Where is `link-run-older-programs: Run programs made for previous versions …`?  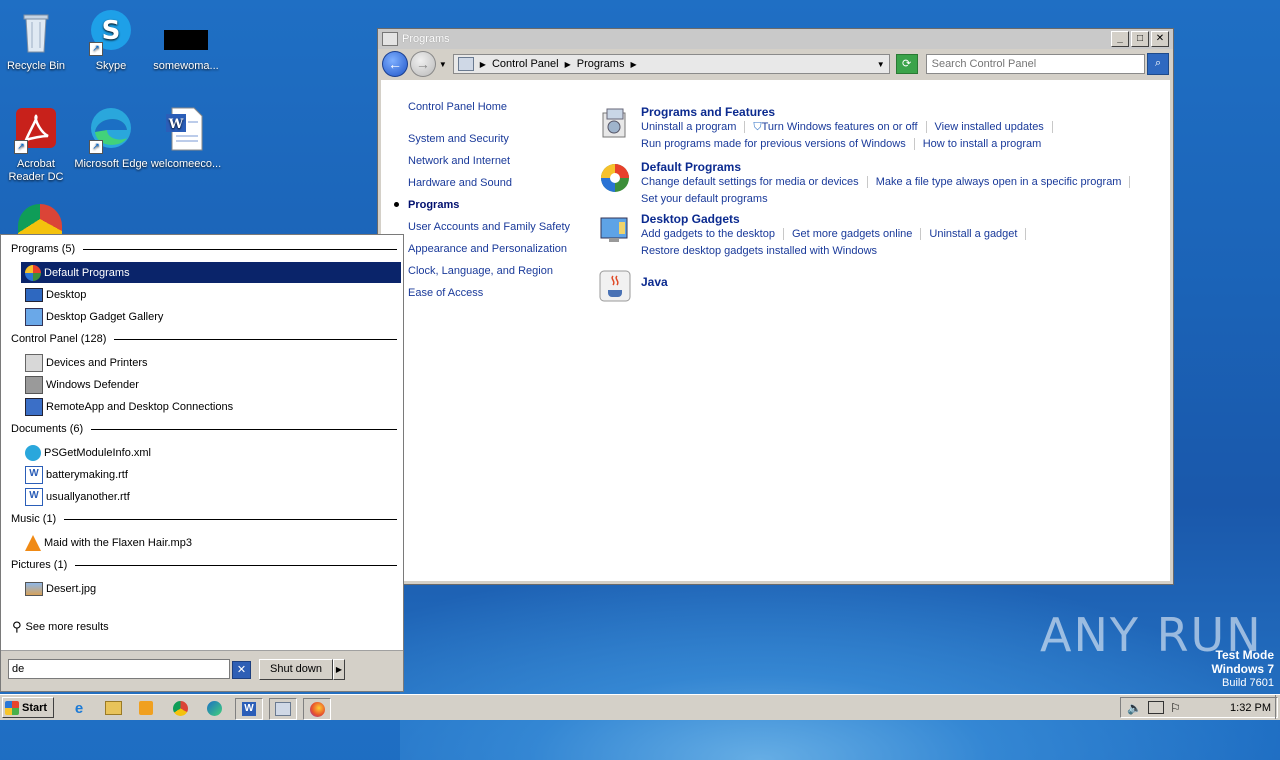 link-run-older-programs: Run programs made for previous versions … is located at coordinates (778, 144).